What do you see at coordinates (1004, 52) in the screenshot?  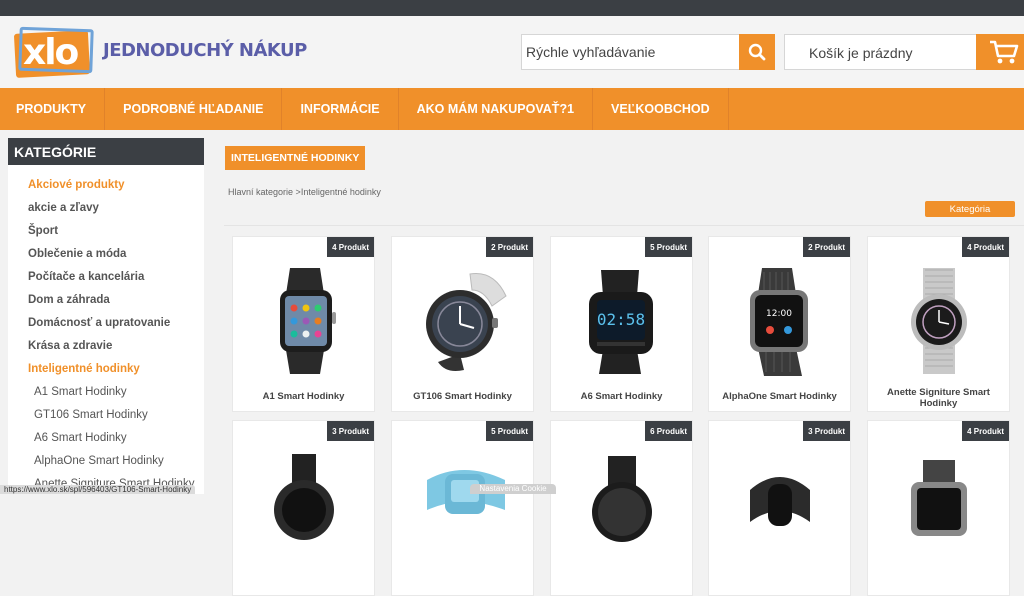 I see `shopping-cart-icon` at bounding box center [1004, 52].